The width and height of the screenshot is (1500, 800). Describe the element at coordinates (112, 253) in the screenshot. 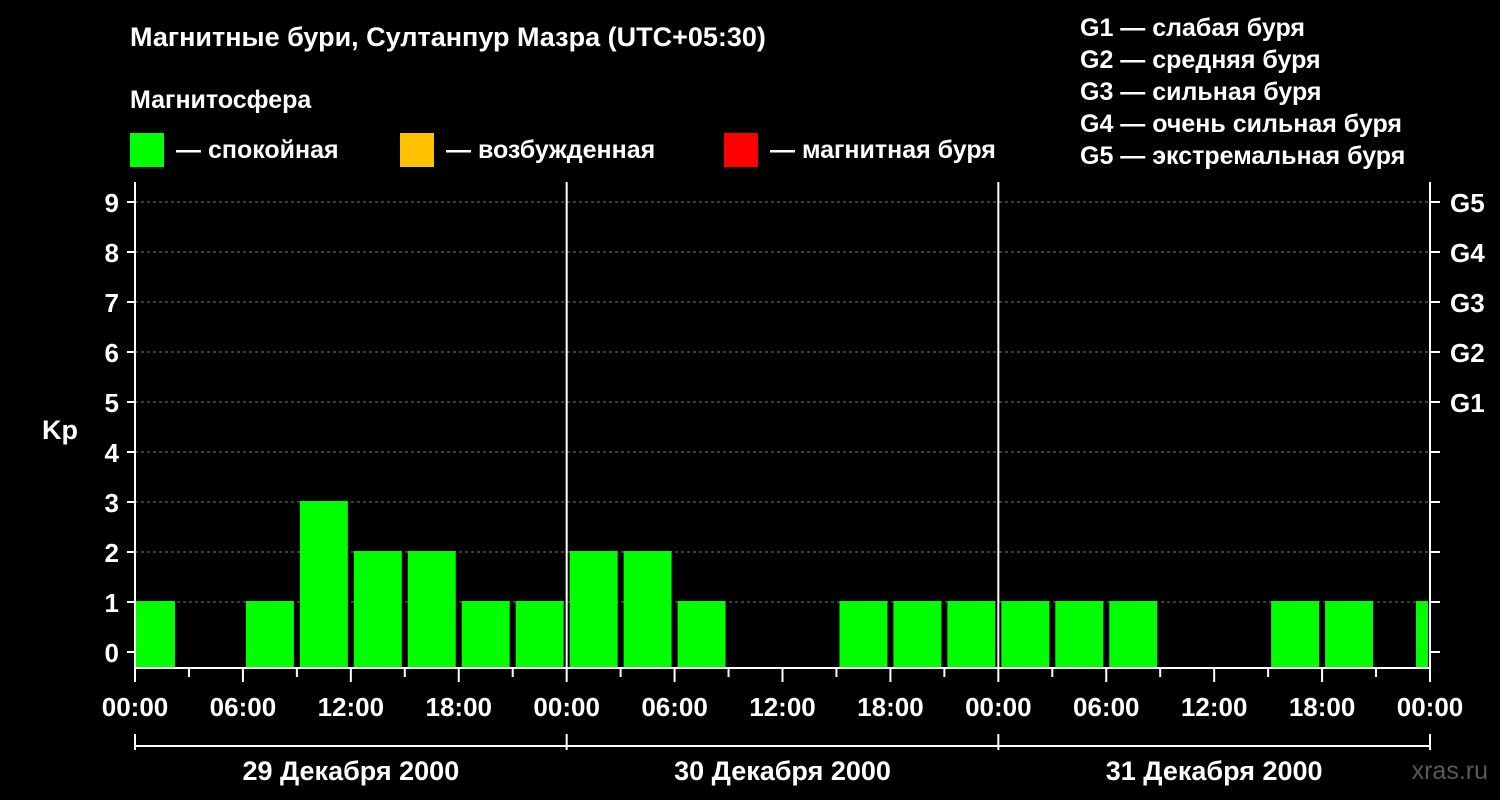

I see `y-tick-label-8: 8` at that location.